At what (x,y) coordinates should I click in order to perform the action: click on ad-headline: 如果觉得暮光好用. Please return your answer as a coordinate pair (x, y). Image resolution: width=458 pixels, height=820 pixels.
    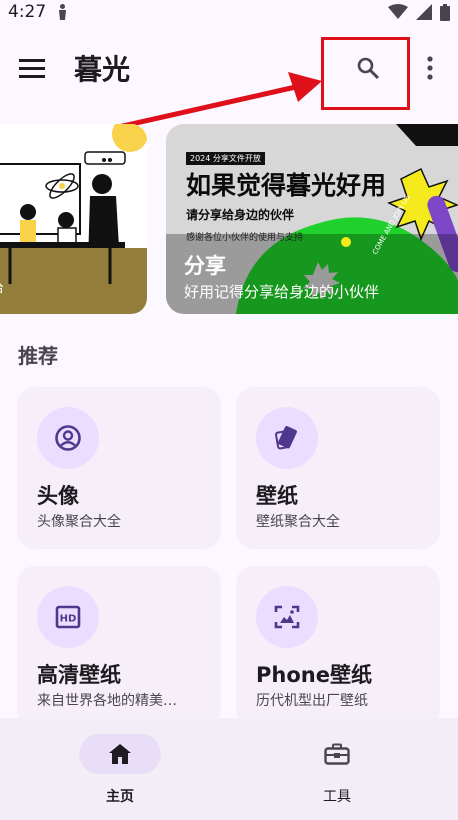
    Looking at the image, I should click on (286, 185).